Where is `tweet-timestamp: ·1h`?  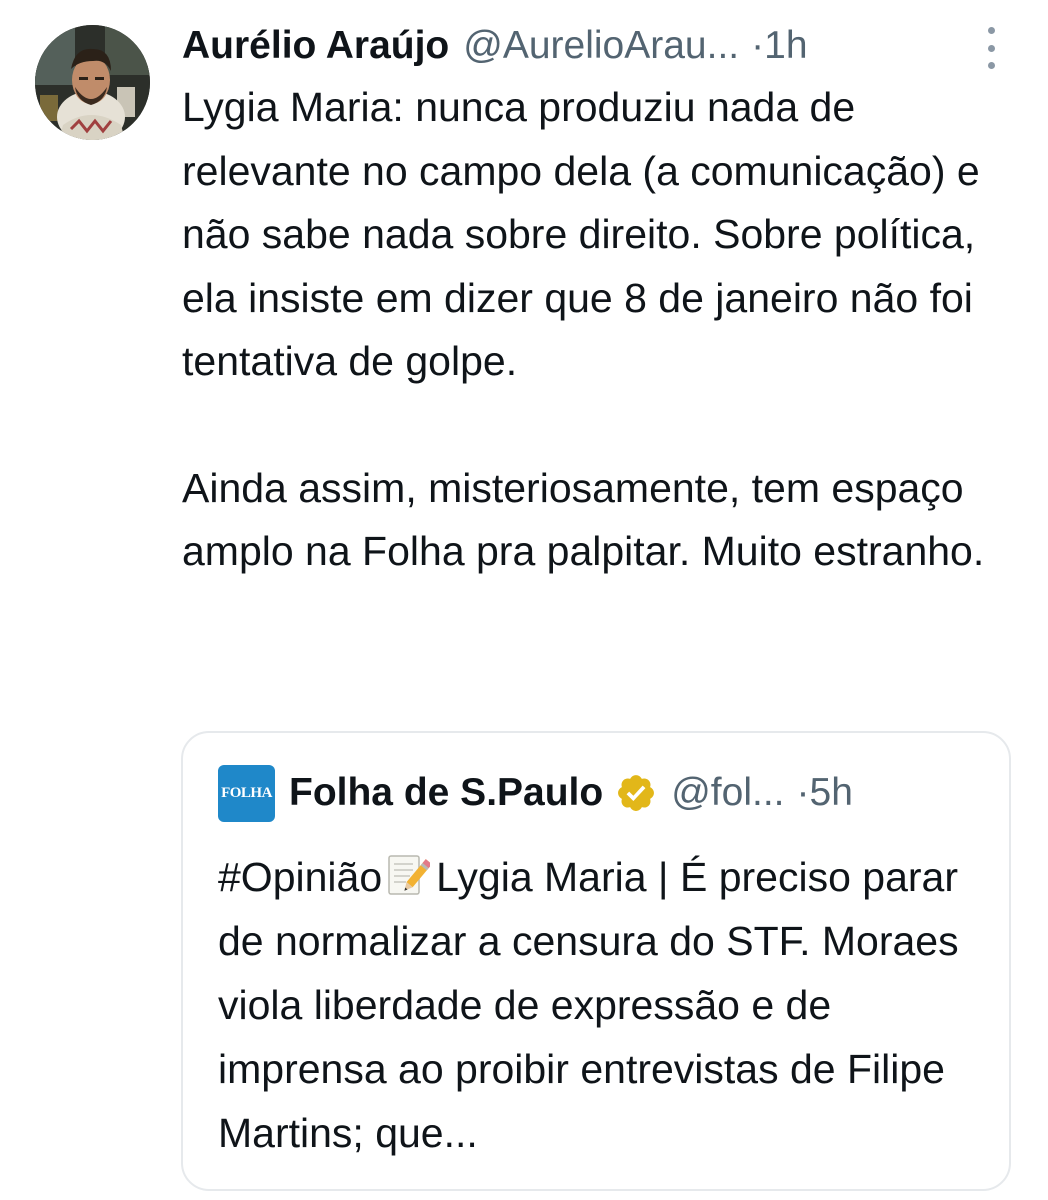
tweet-timestamp: ·1h is located at coordinates (779, 46).